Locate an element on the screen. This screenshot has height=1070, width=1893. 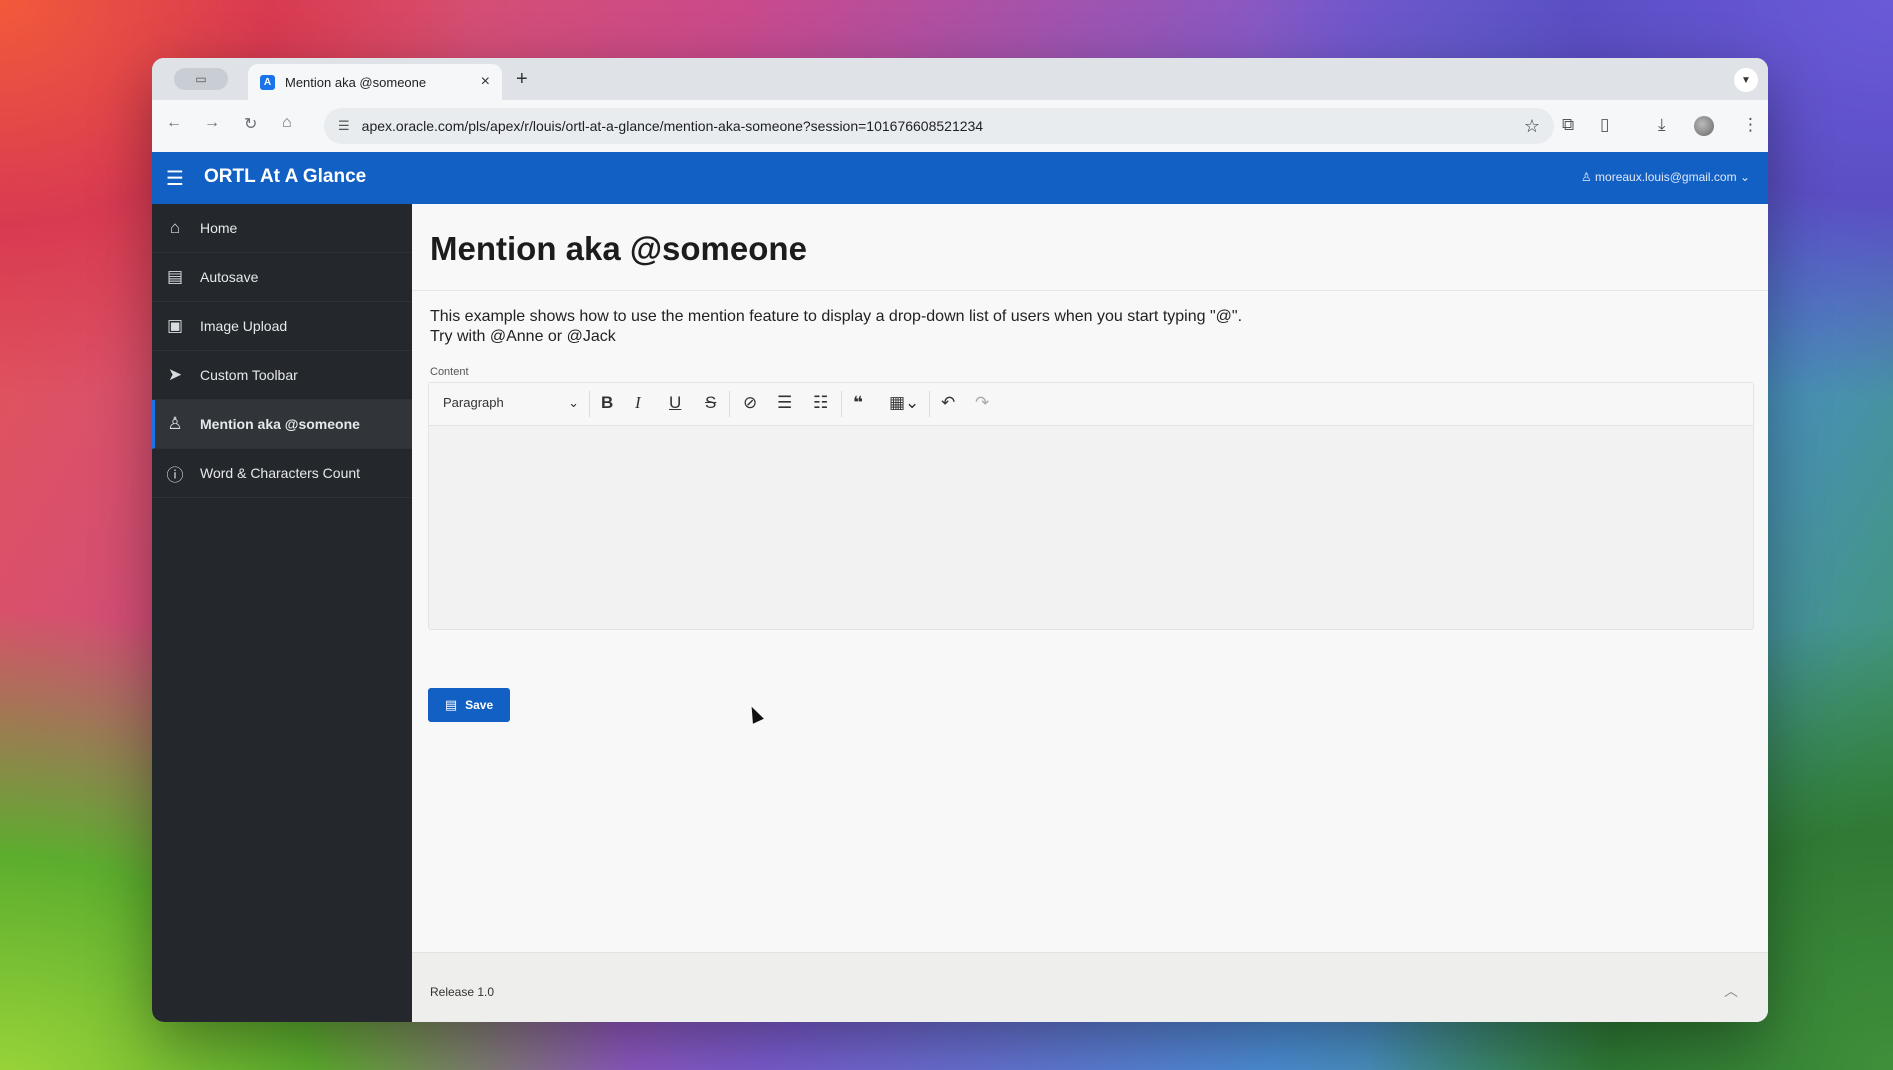
undo-icon: ↶ is located at coordinates (948, 403).